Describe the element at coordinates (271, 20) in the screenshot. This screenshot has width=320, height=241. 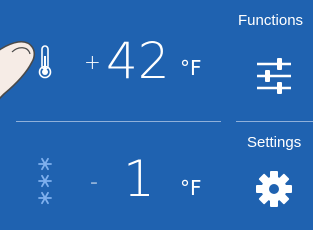
I see `functions-label: Functions` at that location.